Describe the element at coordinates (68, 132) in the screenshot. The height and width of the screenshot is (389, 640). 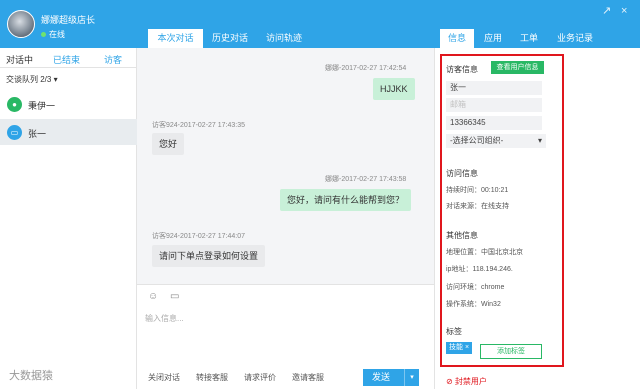
I see `contact-item-selected: ▭ 张一` at that location.